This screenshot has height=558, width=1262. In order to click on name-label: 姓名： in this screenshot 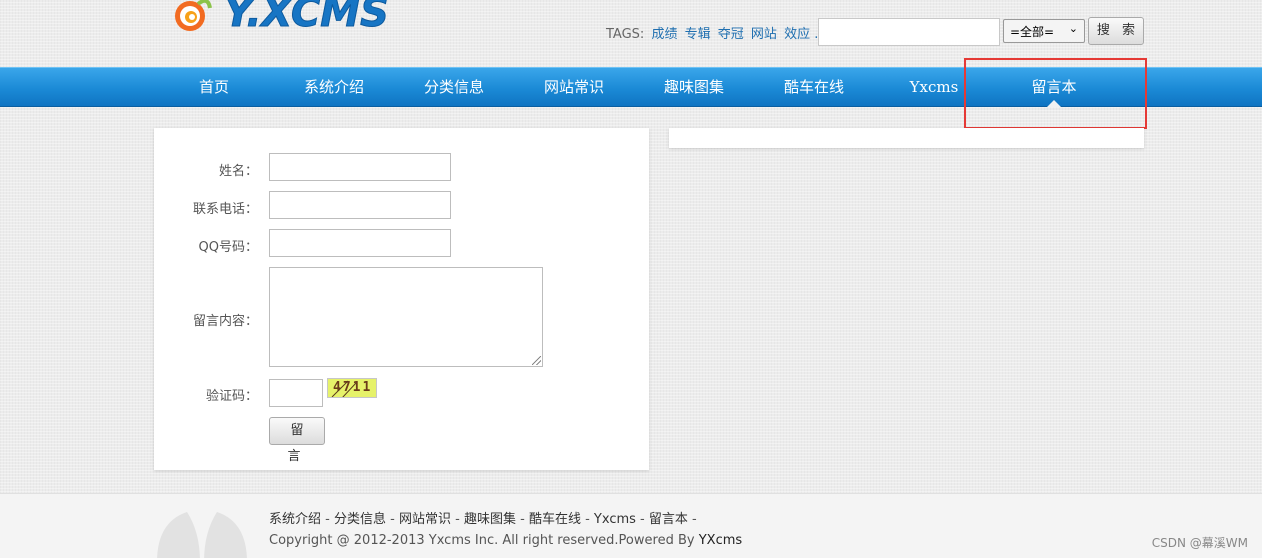, I will do `click(238, 171)`.